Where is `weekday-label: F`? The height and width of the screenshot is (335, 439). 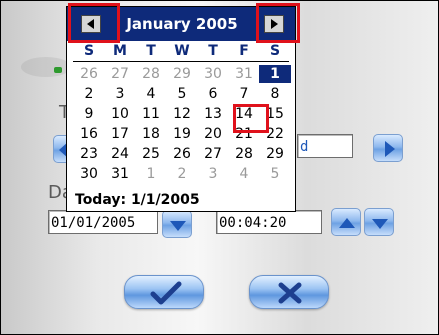
weekday-label: F is located at coordinates (244, 51).